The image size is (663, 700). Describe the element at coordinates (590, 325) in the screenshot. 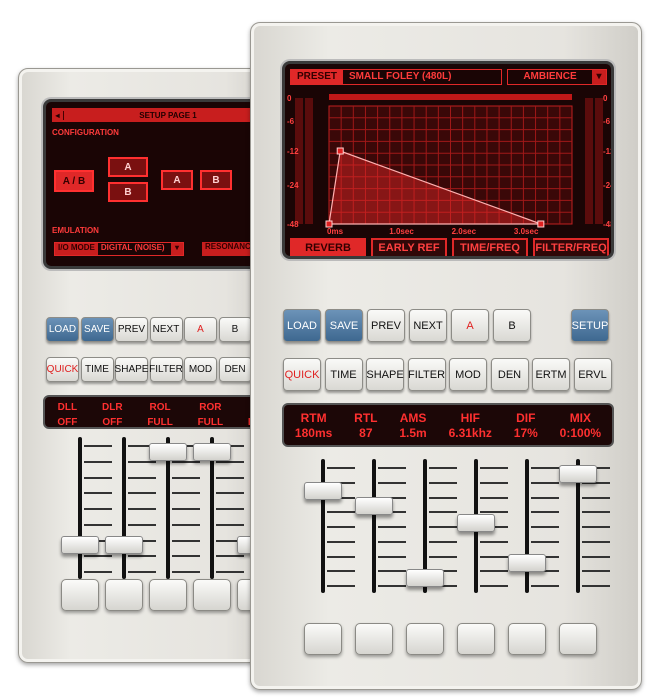

I see `setup-button: SETUP` at that location.